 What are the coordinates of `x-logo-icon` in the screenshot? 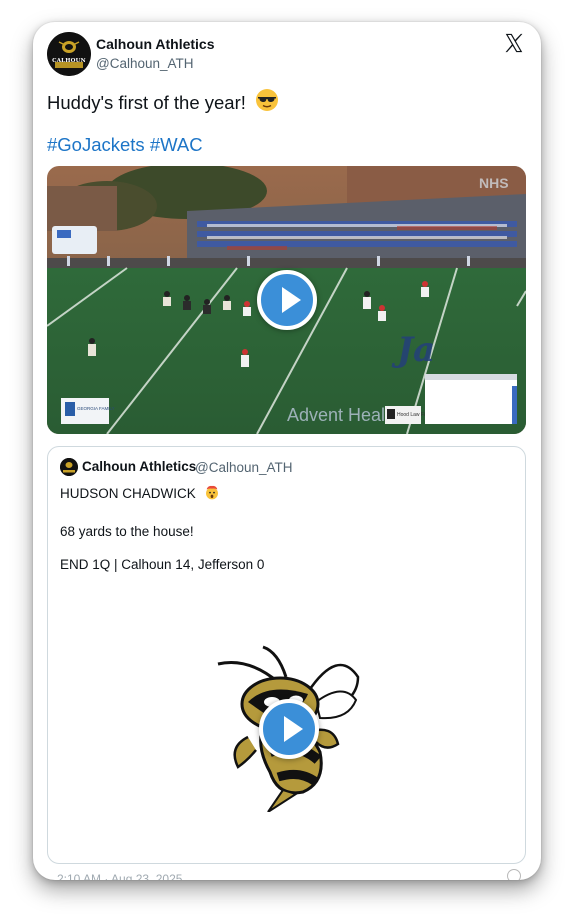 It's located at (514, 43).